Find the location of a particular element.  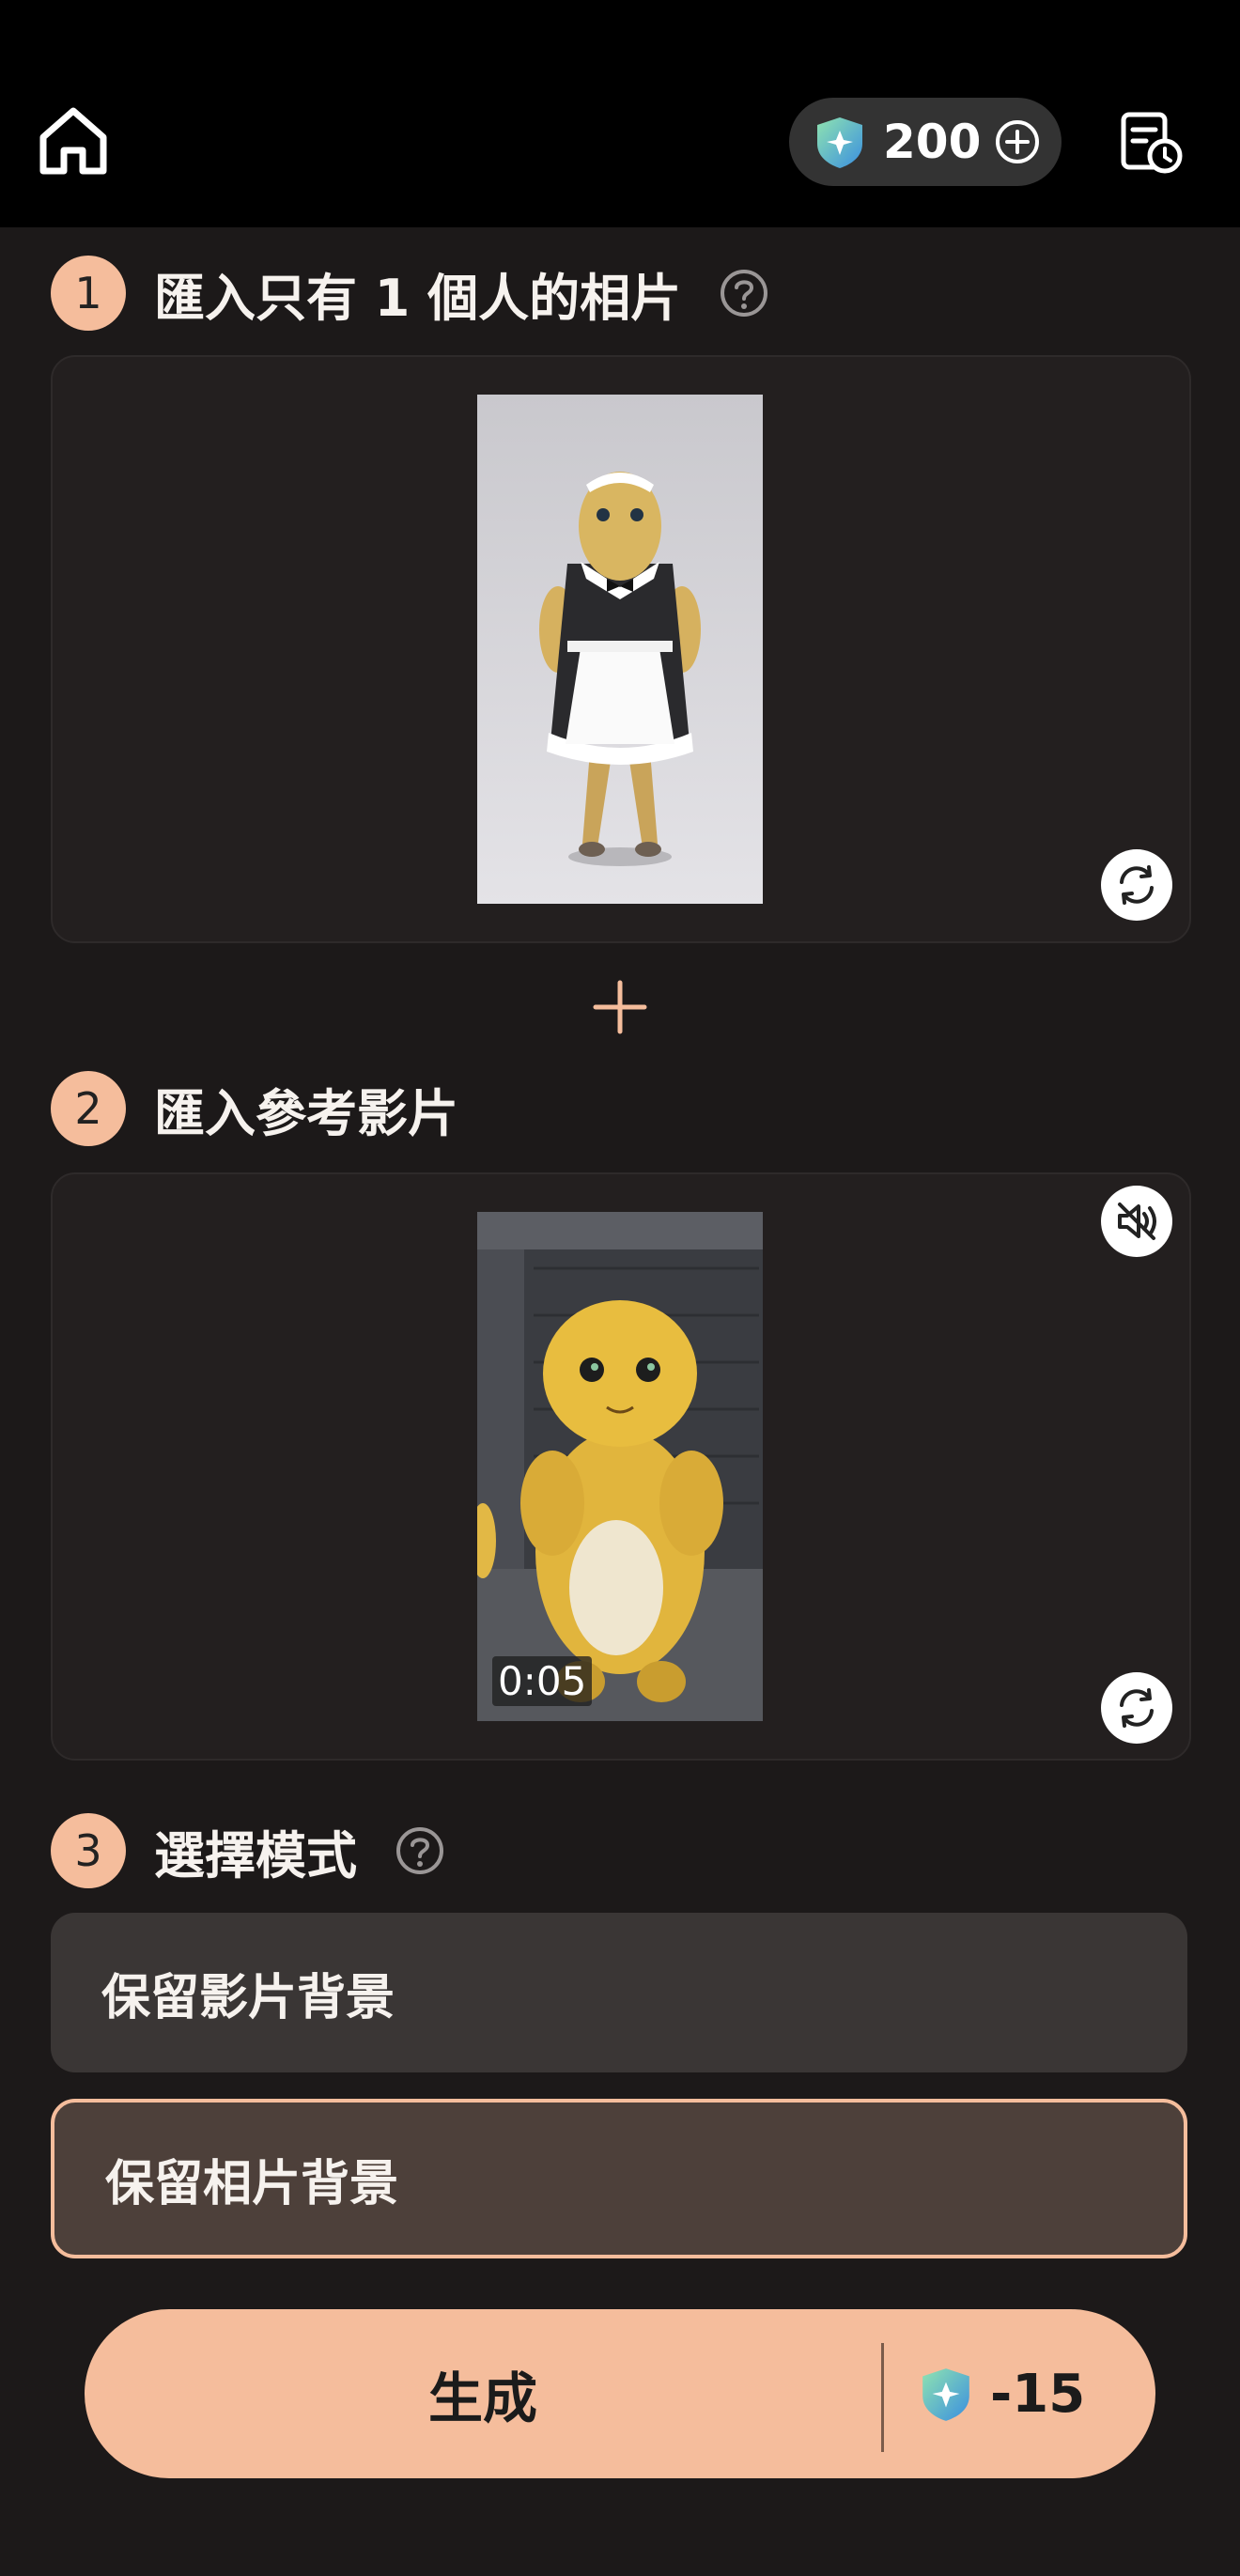

divider is located at coordinates (882, 2398).